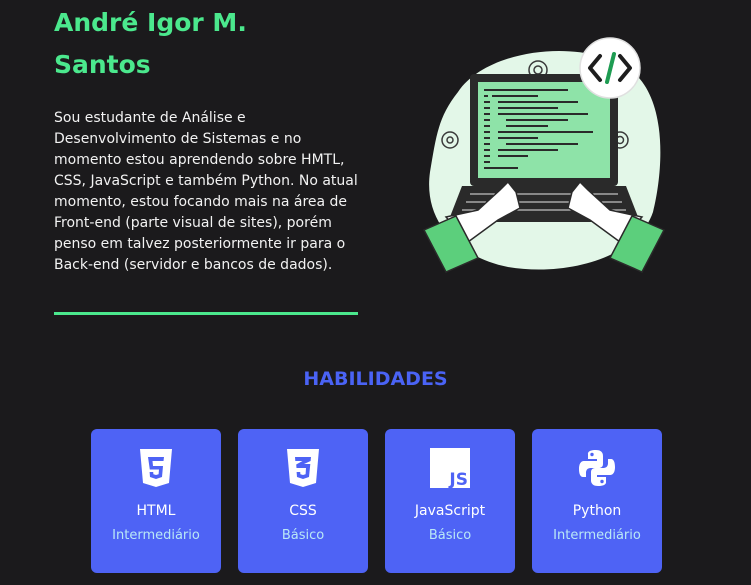 The image size is (751, 585). What do you see at coordinates (597, 501) in the screenshot?
I see `skill-card-python: Python Intermediário` at bounding box center [597, 501].